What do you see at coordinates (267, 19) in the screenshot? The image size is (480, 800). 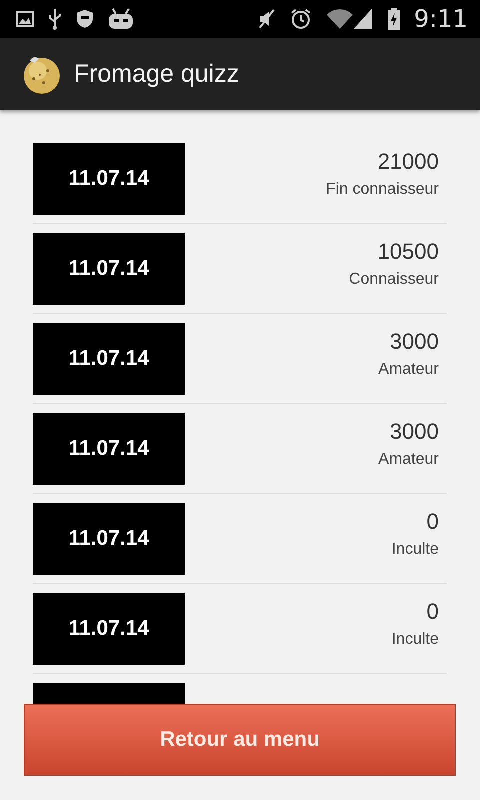 I see `mute-icon` at bounding box center [267, 19].